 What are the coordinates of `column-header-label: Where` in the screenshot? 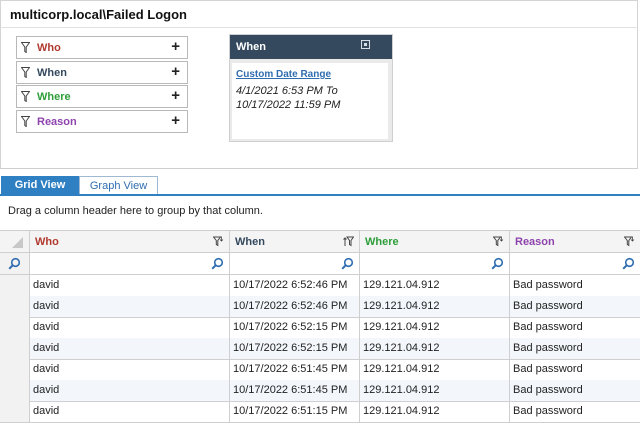 It's located at (382, 242).